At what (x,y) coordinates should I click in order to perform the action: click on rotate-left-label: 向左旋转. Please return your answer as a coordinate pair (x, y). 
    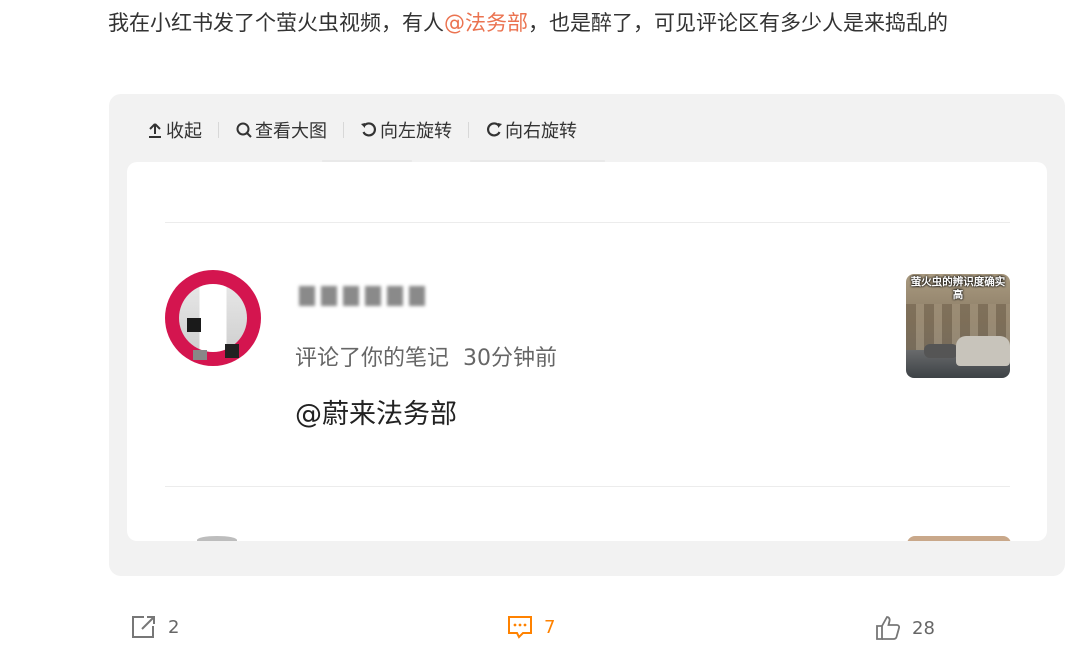
    Looking at the image, I should click on (416, 131).